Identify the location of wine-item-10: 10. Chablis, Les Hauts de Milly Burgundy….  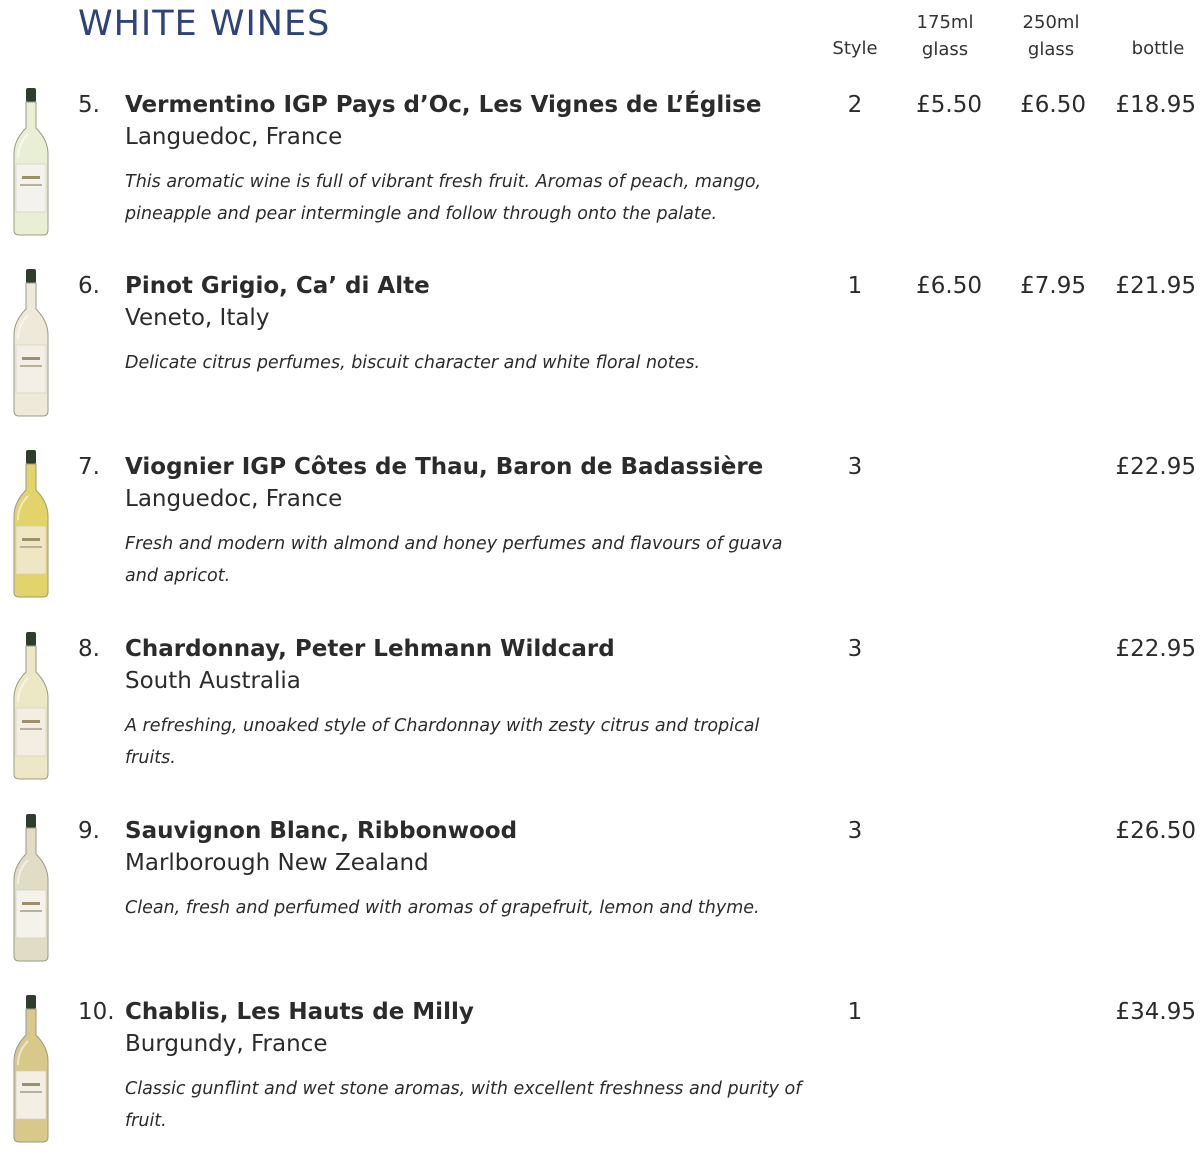
(601, 1082).